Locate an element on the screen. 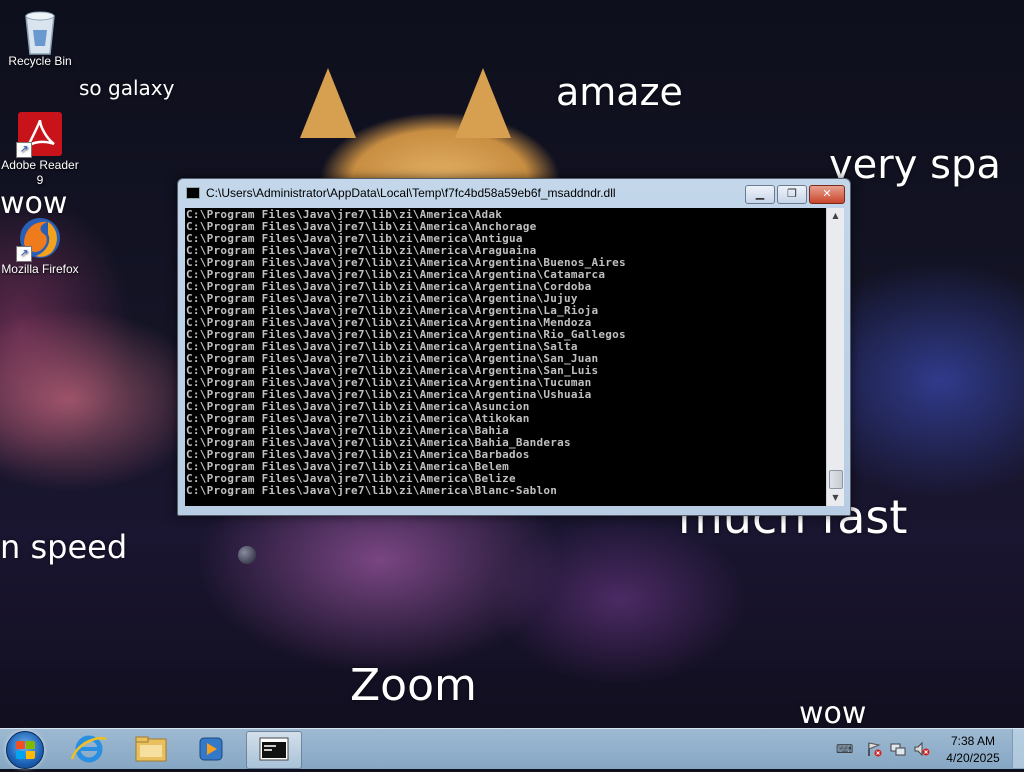 The height and width of the screenshot is (772, 1024). keyboard-icon: ⌨ is located at coordinates (844, 749).